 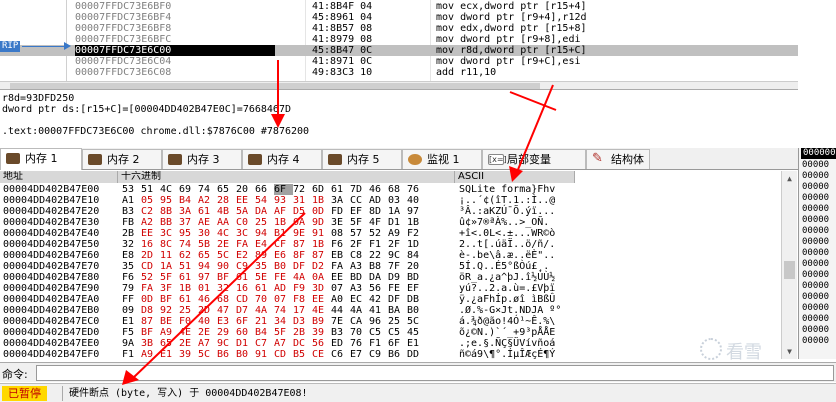 What do you see at coordinates (169, 200) in the screenshot?
I see `hex-byte: 95` at bounding box center [169, 200].